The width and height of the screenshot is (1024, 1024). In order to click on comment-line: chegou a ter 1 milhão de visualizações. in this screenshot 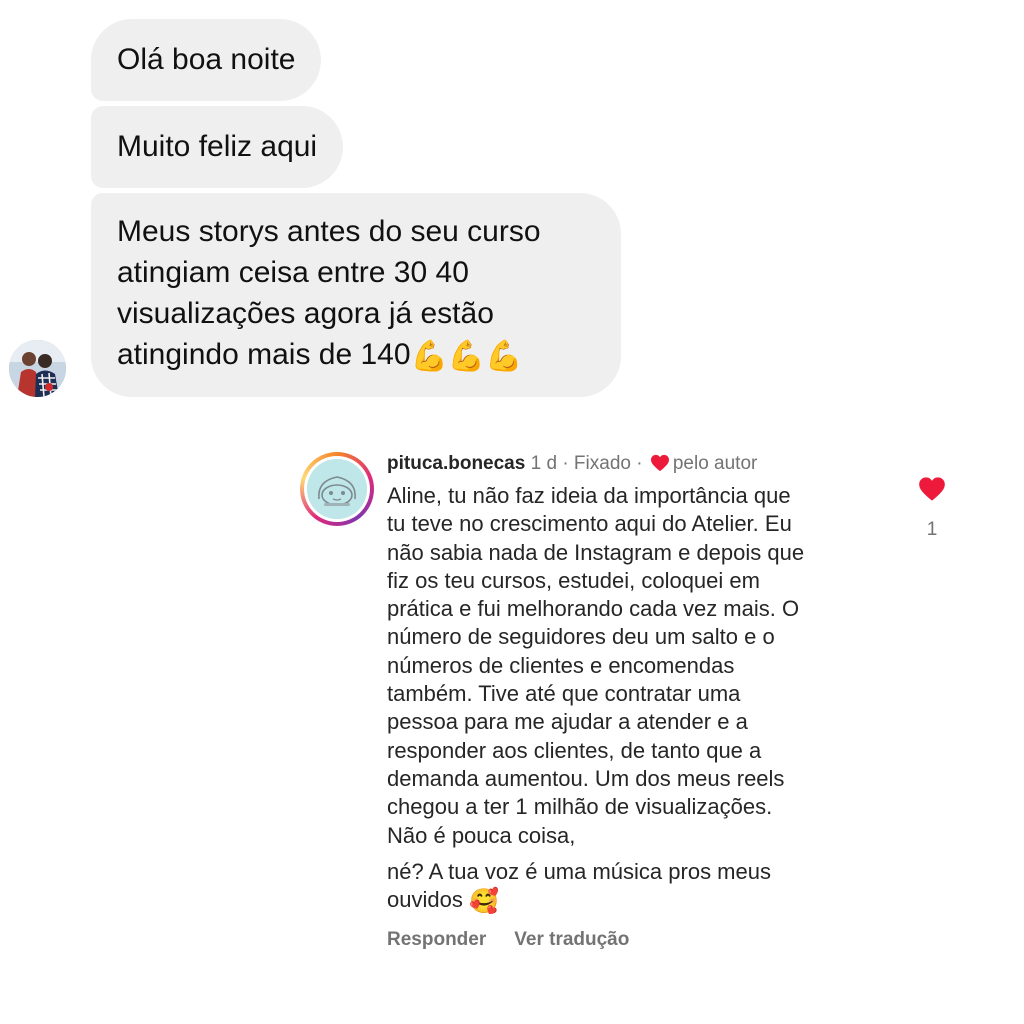, I will do `click(580, 807)`.